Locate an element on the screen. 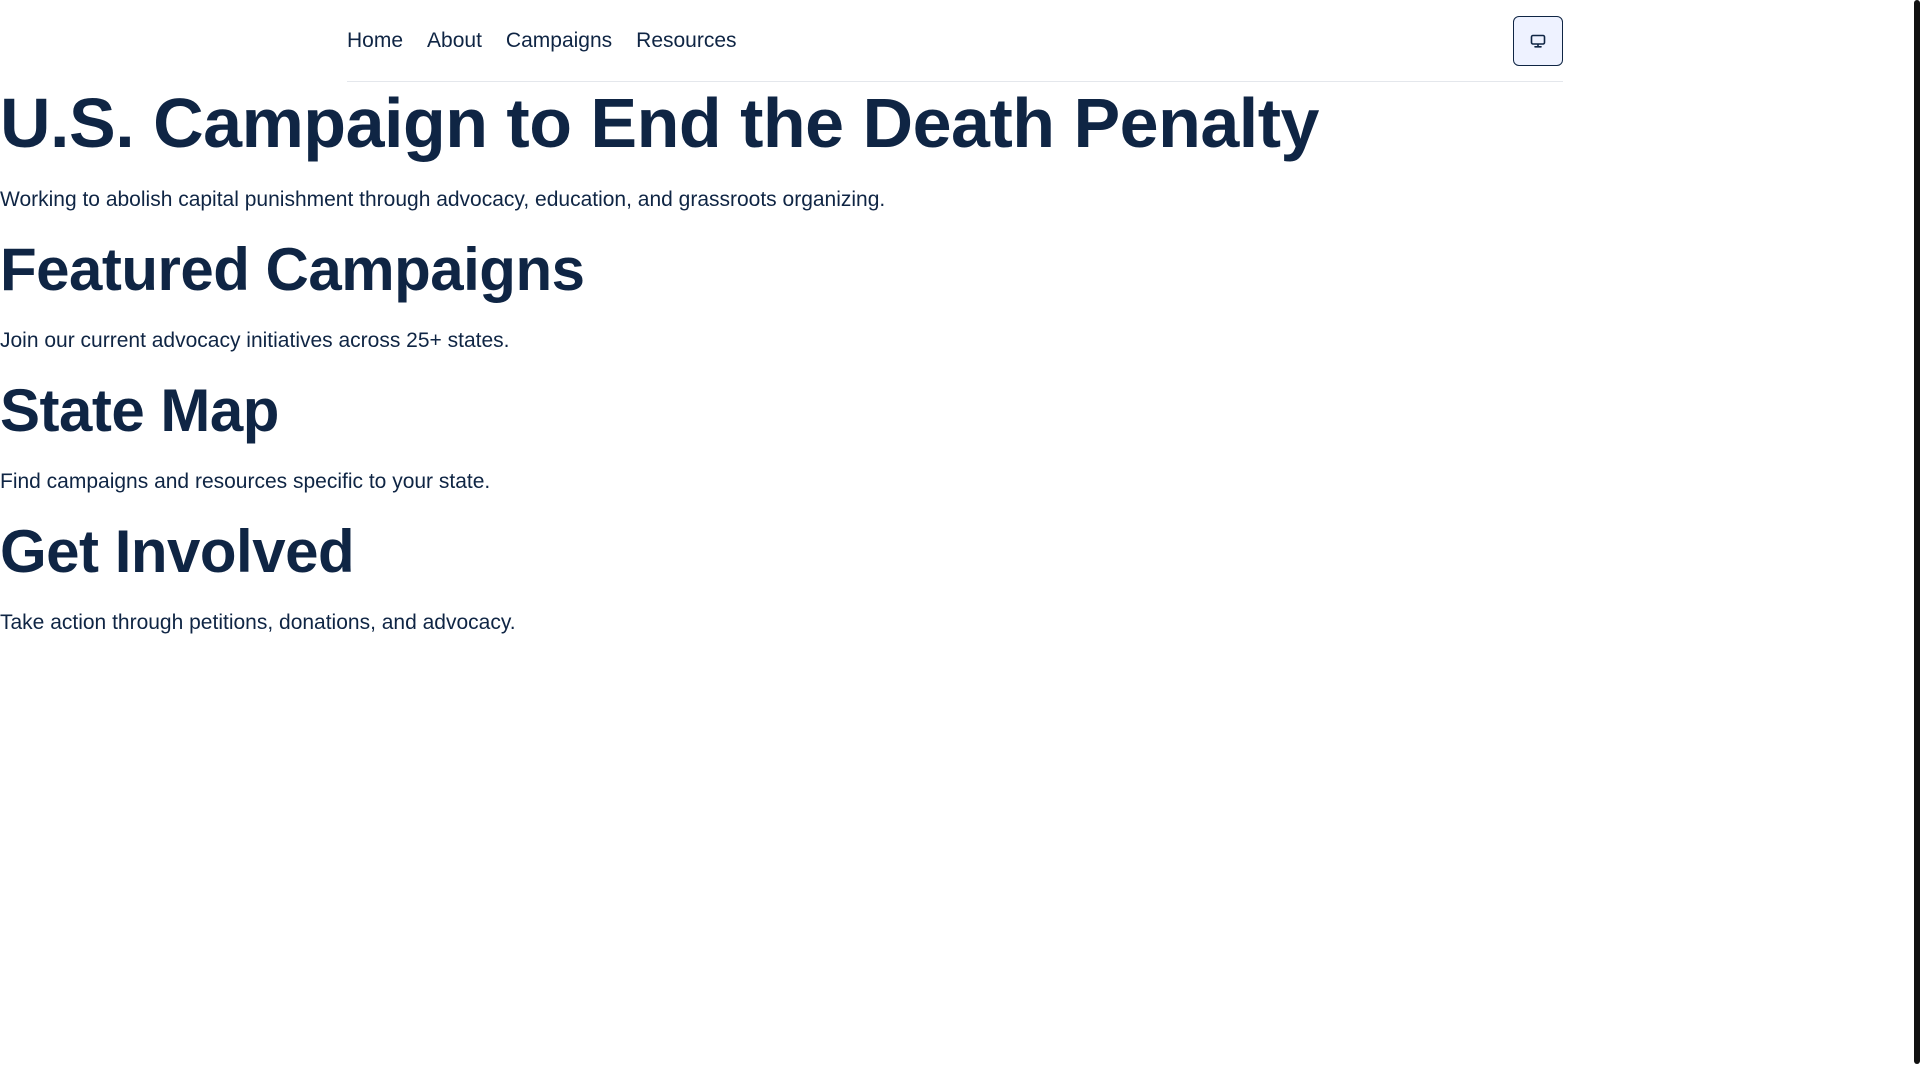 This screenshot has width=1920, height=1080. vertical-scrollbar is located at coordinates (1917, 532).